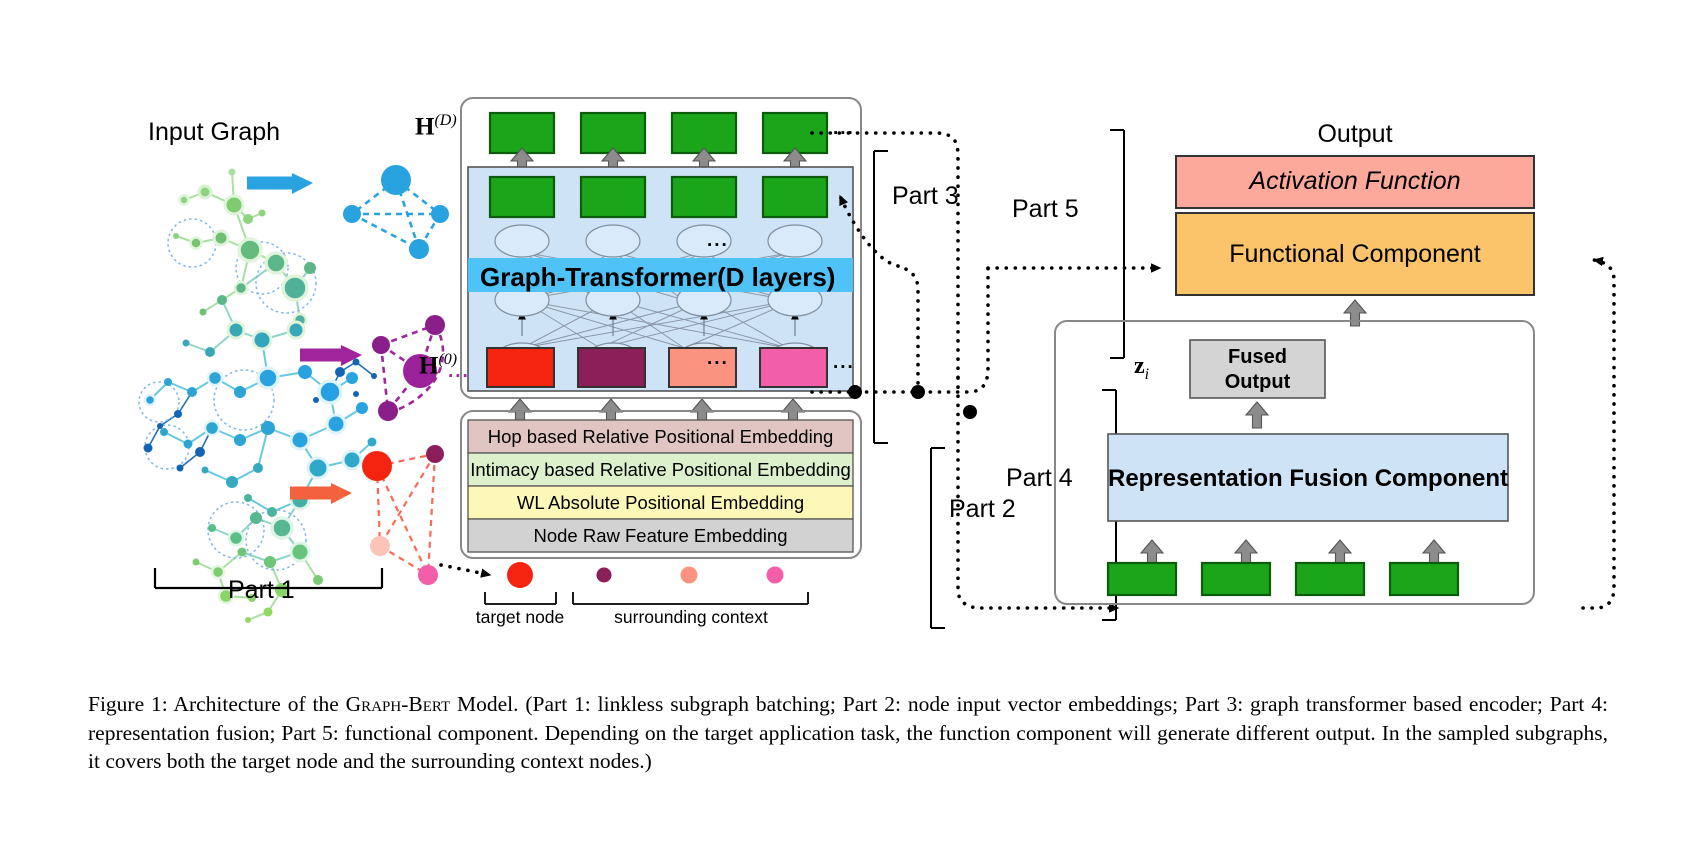 Image resolution: width=1697 pixels, height=858 pixels. I want to click on z-label: zi, so click(1141, 368).